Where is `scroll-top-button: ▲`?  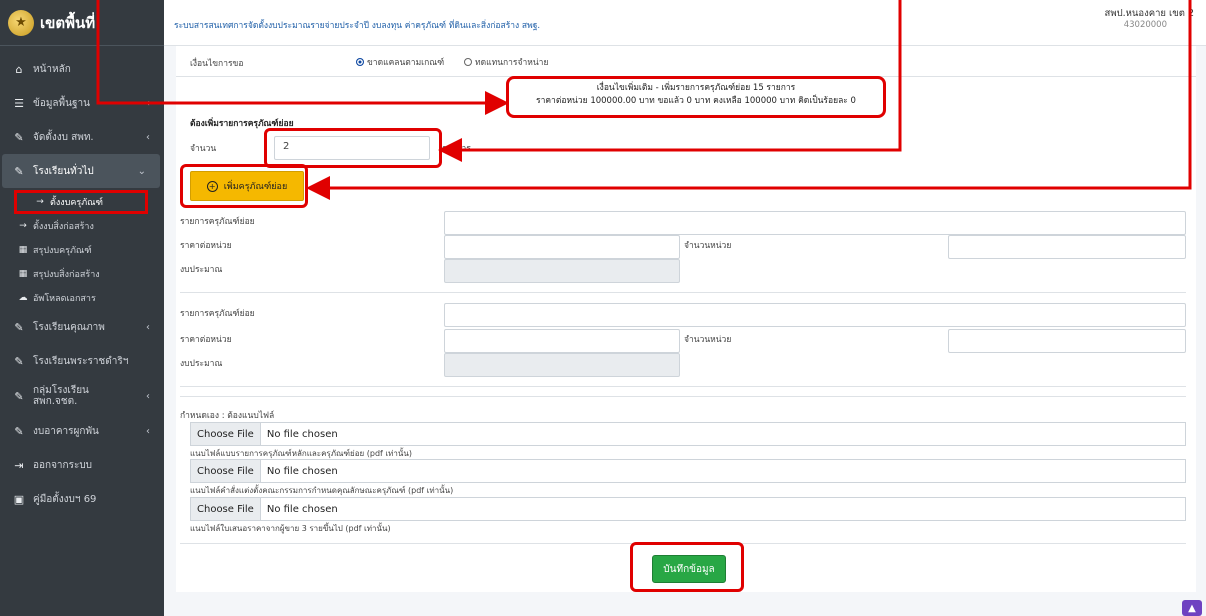 scroll-top-button: ▲ is located at coordinates (1192, 608).